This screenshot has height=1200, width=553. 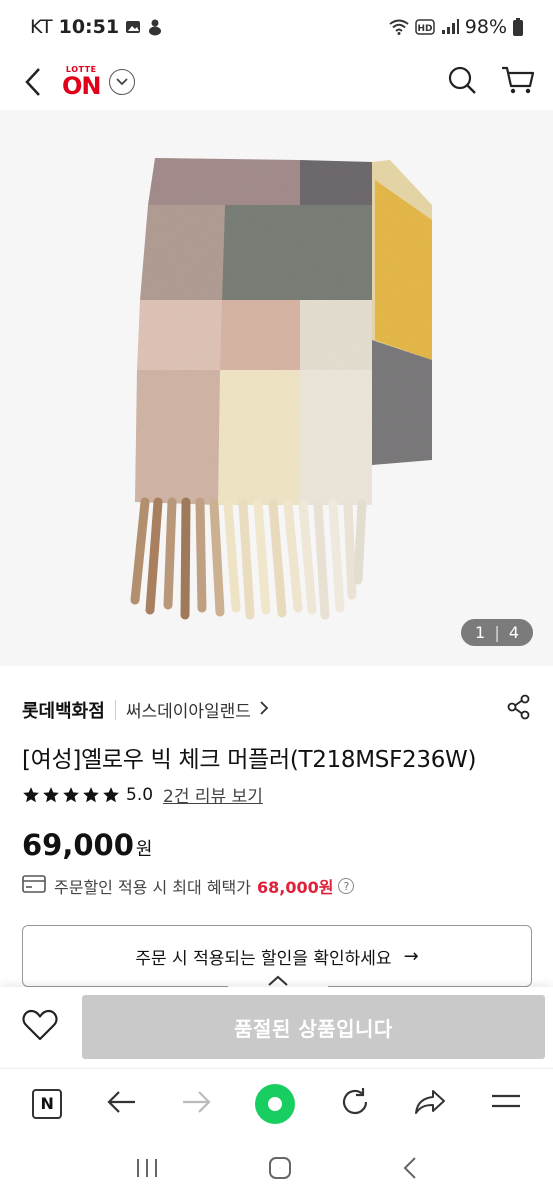 What do you see at coordinates (81, 86) in the screenshot?
I see `logo-main-text: ON` at bounding box center [81, 86].